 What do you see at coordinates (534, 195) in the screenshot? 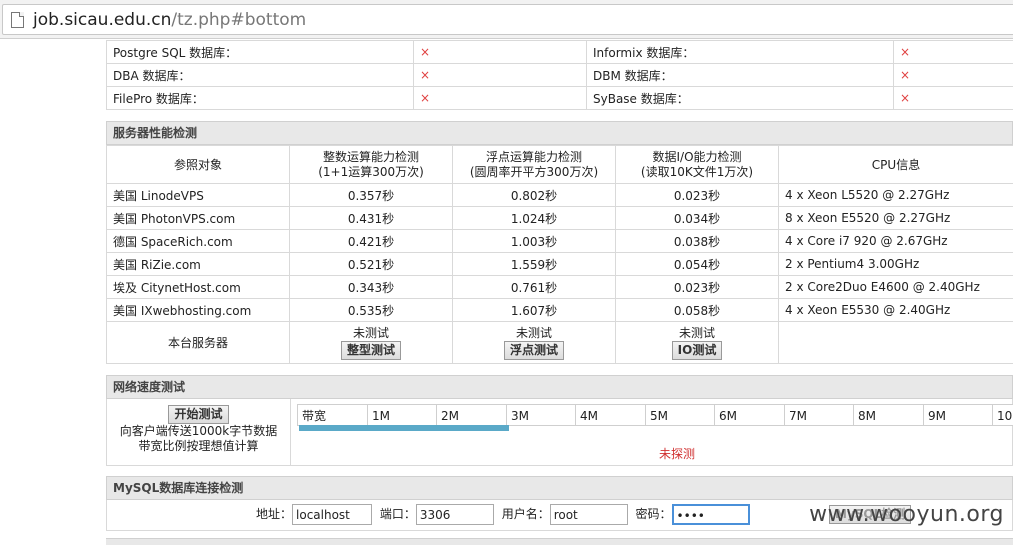
I see `perf-cell-float: 0.802秒` at bounding box center [534, 195].